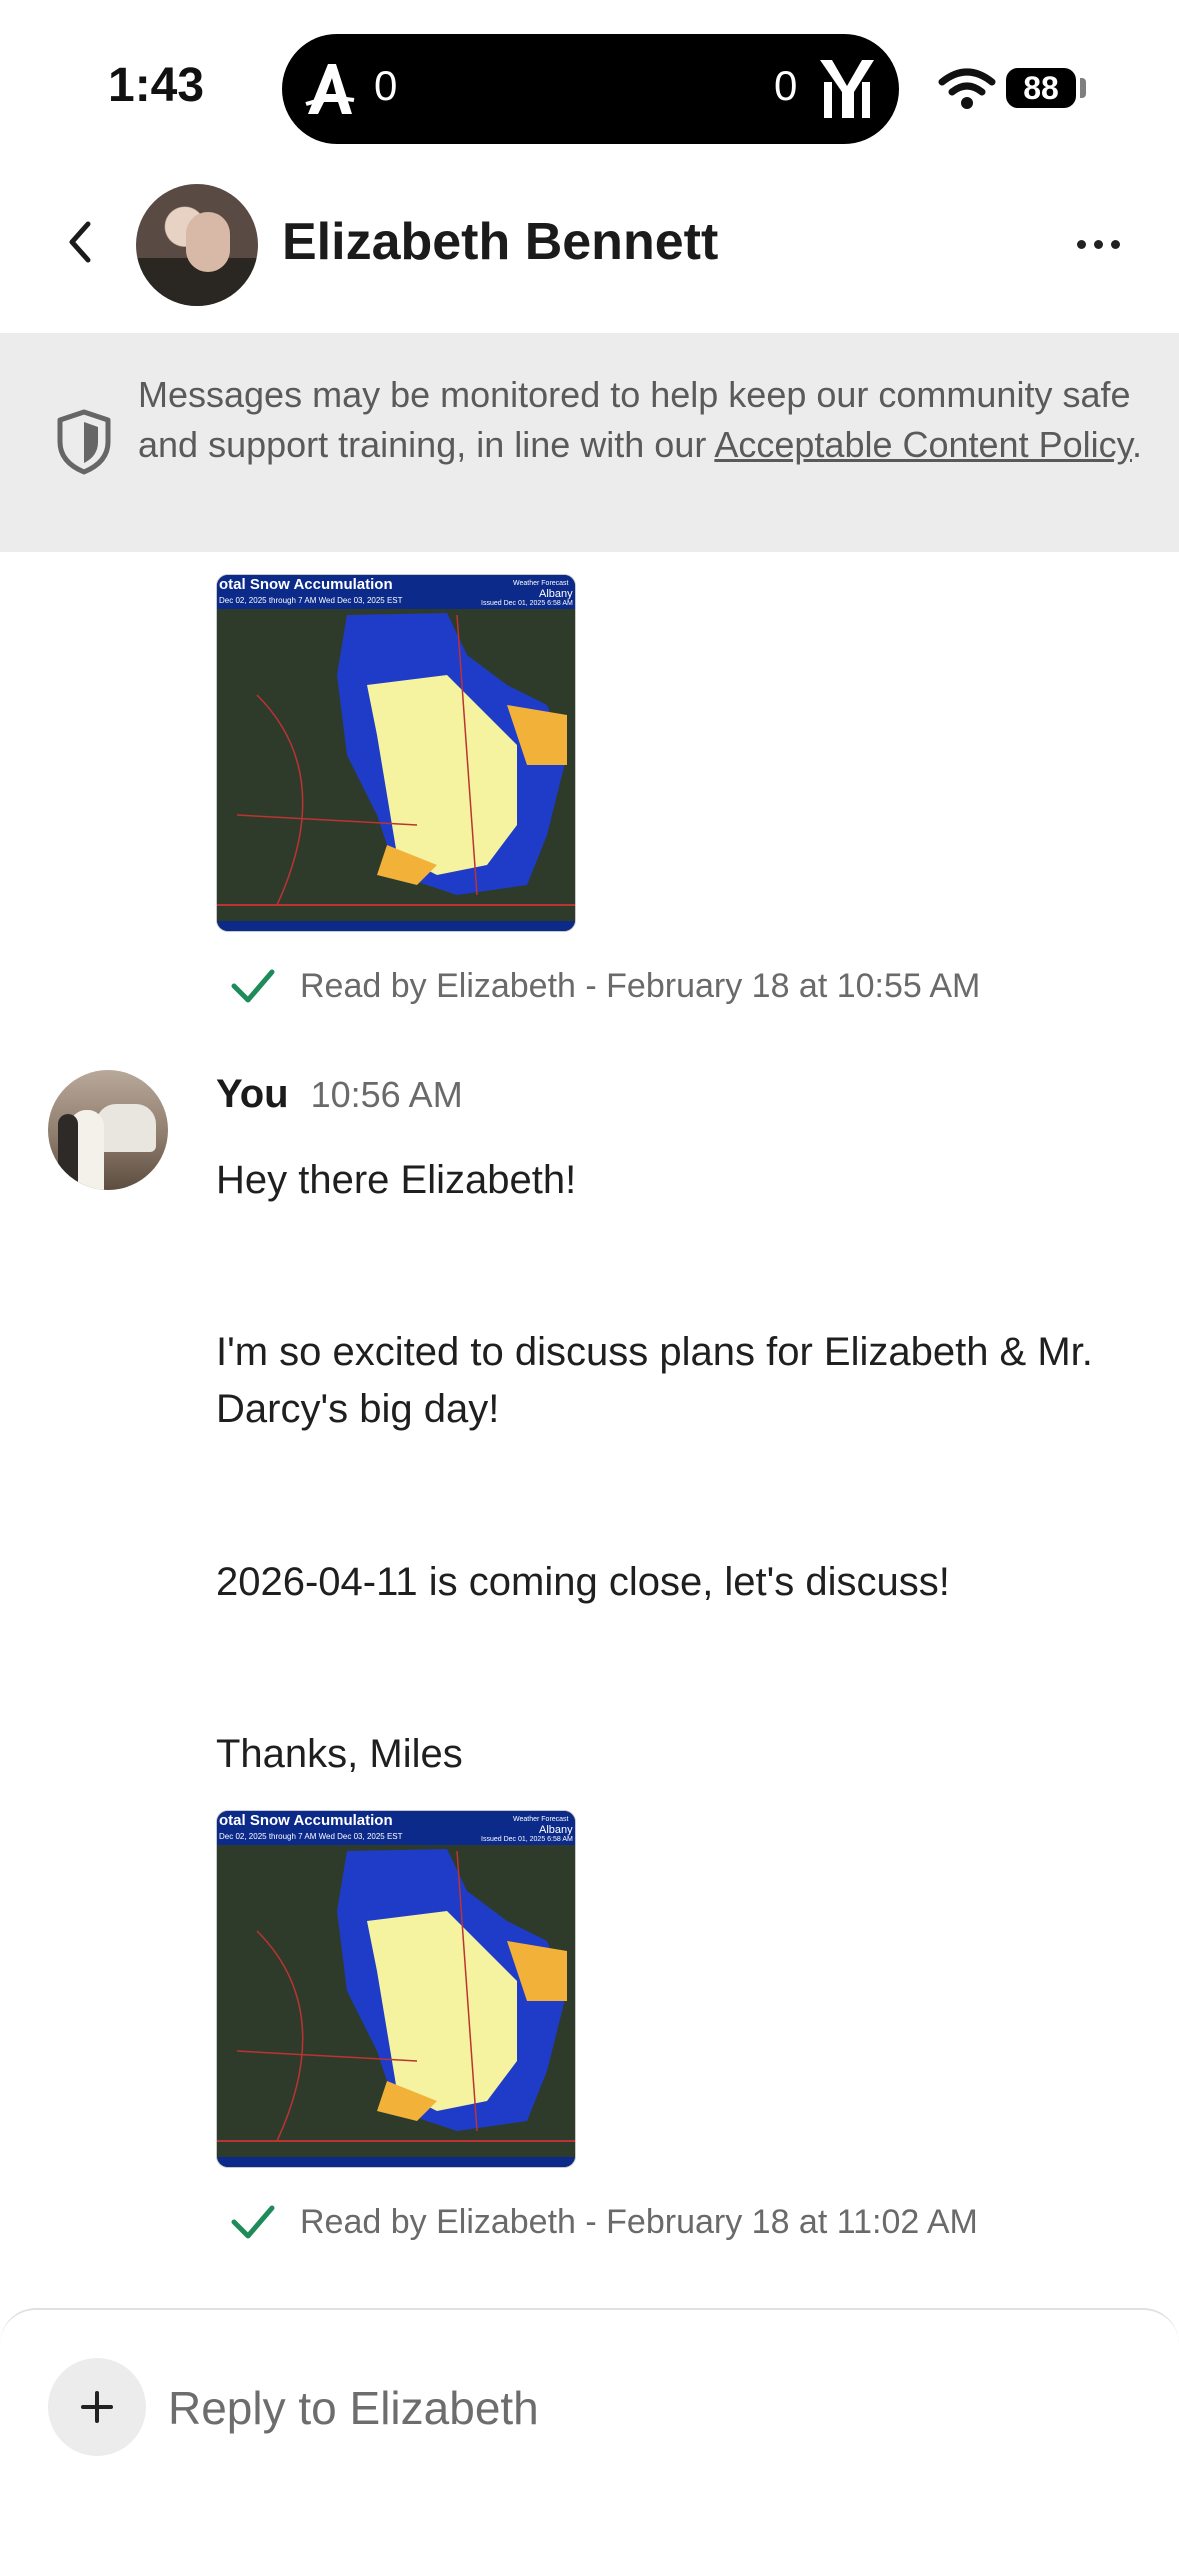 The height and width of the screenshot is (2556, 1179). I want to click on left-score: 0, so click(386, 85).